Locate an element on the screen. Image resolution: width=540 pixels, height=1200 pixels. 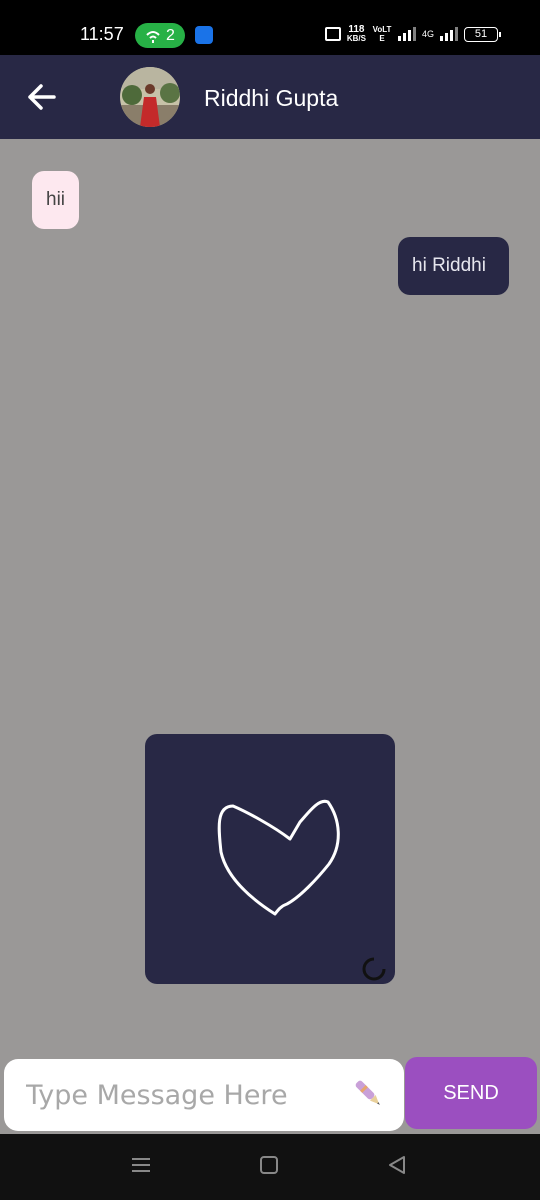
hotspot-badge: 2 is located at coordinates (160, 35).